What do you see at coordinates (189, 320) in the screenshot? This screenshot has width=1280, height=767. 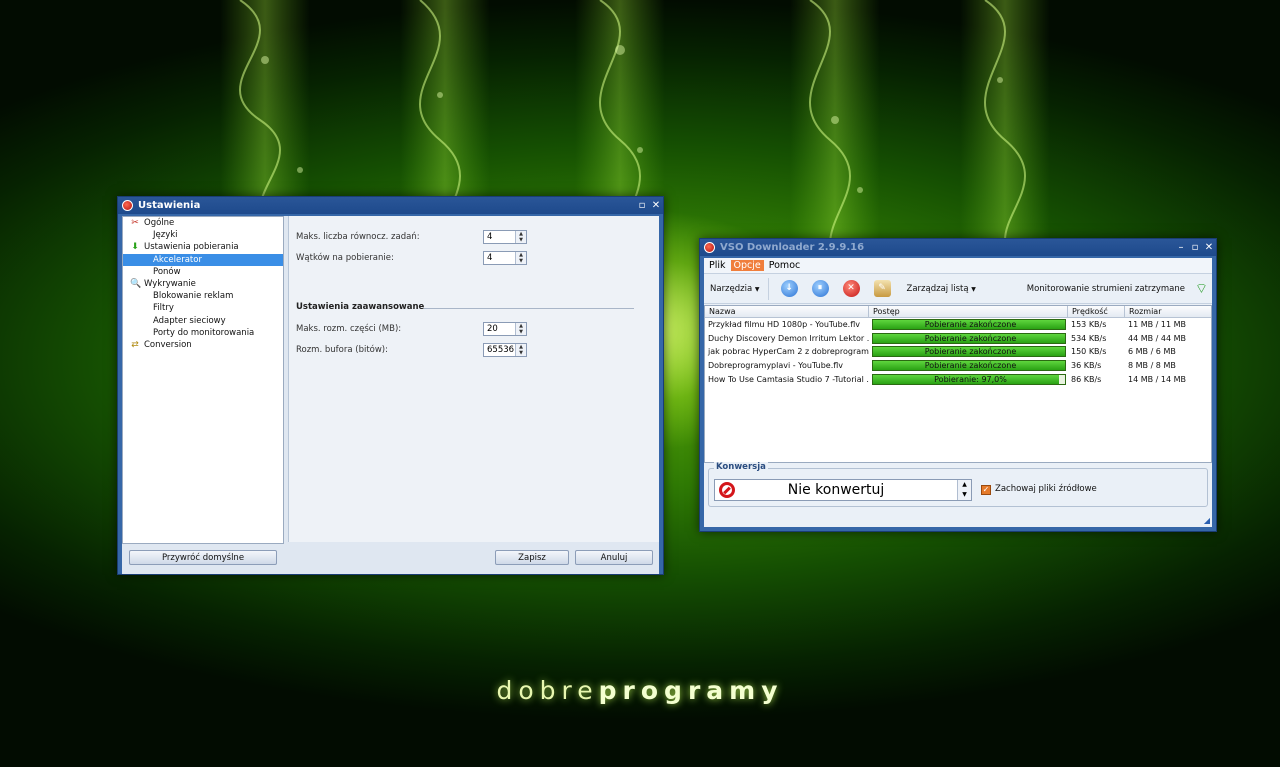 I see `tree-item-label: Adapter sieciowy` at bounding box center [189, 320].